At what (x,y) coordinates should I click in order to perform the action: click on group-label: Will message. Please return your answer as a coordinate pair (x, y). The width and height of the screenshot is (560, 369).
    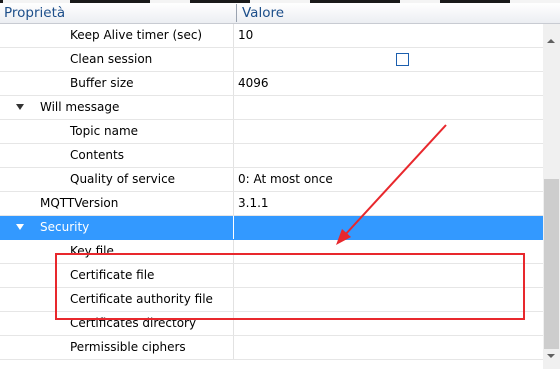
    Looking at the image, I should click on (80, 107).